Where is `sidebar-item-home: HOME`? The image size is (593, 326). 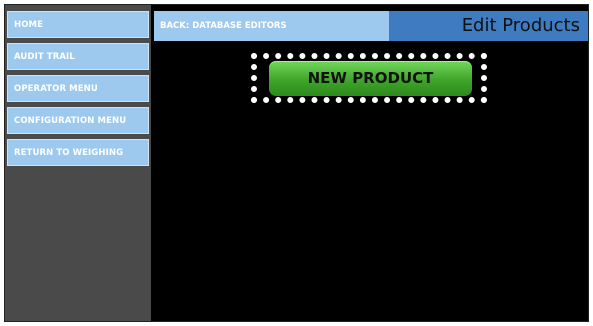
sidebar-item-home: HOME is located at coordinates (78, 24).